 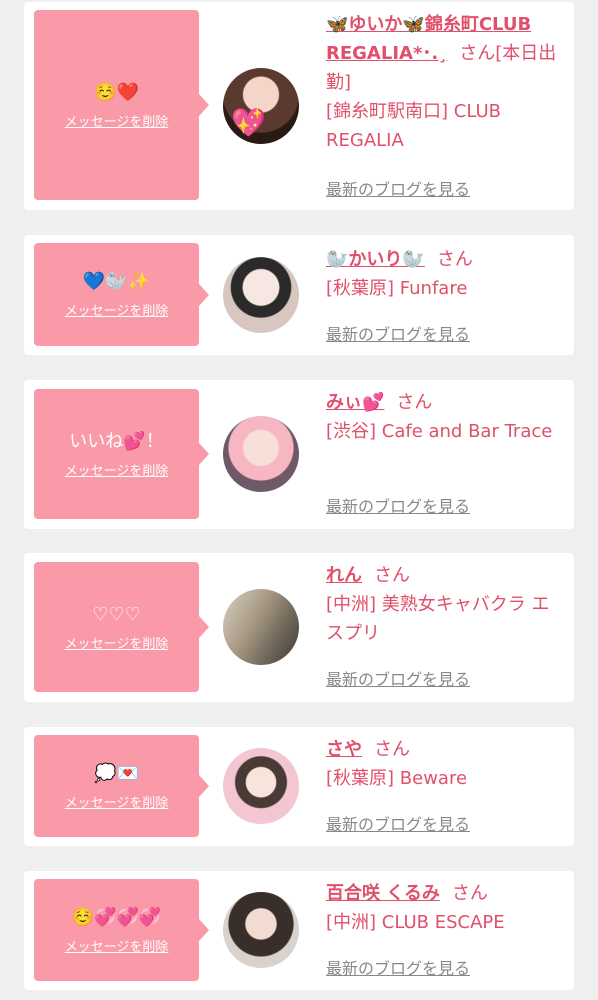 I want to click on message-bubble: ☺️❤️ メッセージを削除, so click(x=121, y=105).